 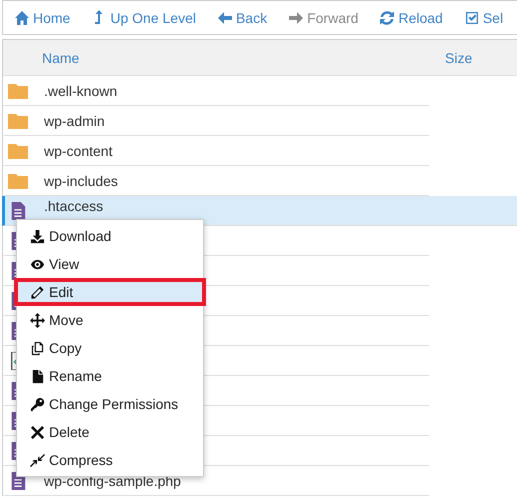 I want to click on file-name: wp-config-sample.php, so click(x=112, y=480).